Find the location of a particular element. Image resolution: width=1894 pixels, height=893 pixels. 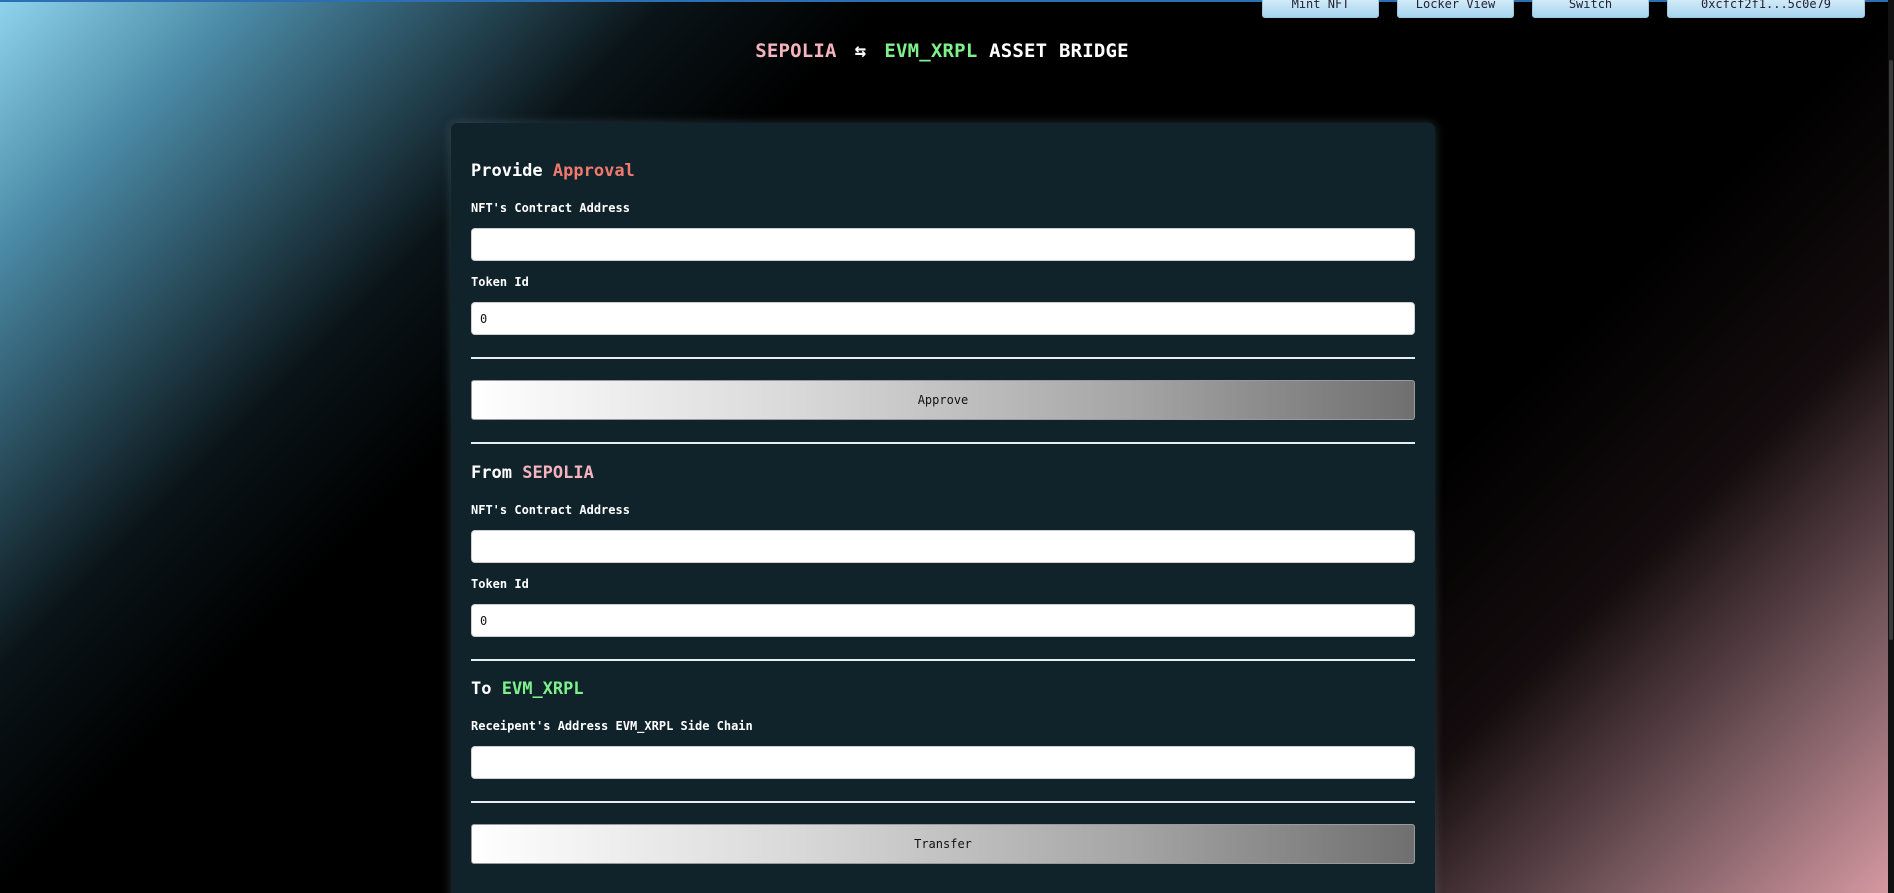

locker-view-button: Locker View is located at coordinates (1455, 9).